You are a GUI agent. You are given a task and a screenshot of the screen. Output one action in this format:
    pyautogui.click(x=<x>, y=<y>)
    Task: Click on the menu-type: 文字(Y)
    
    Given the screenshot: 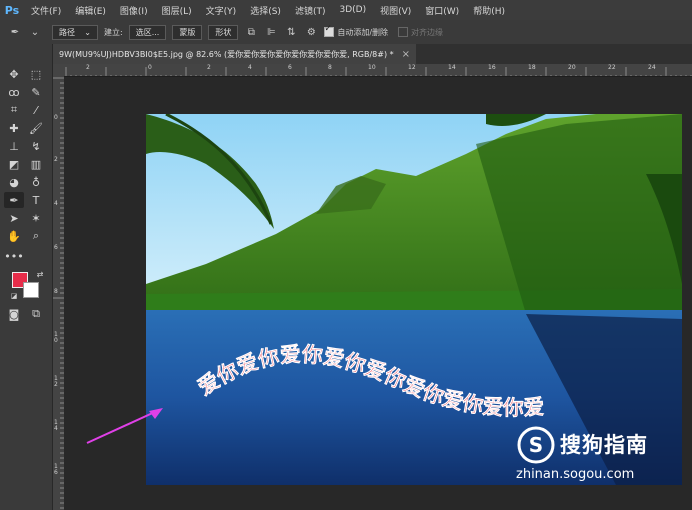 What is the action you would take?
    pyautogui.click(x=221, y=10)
    